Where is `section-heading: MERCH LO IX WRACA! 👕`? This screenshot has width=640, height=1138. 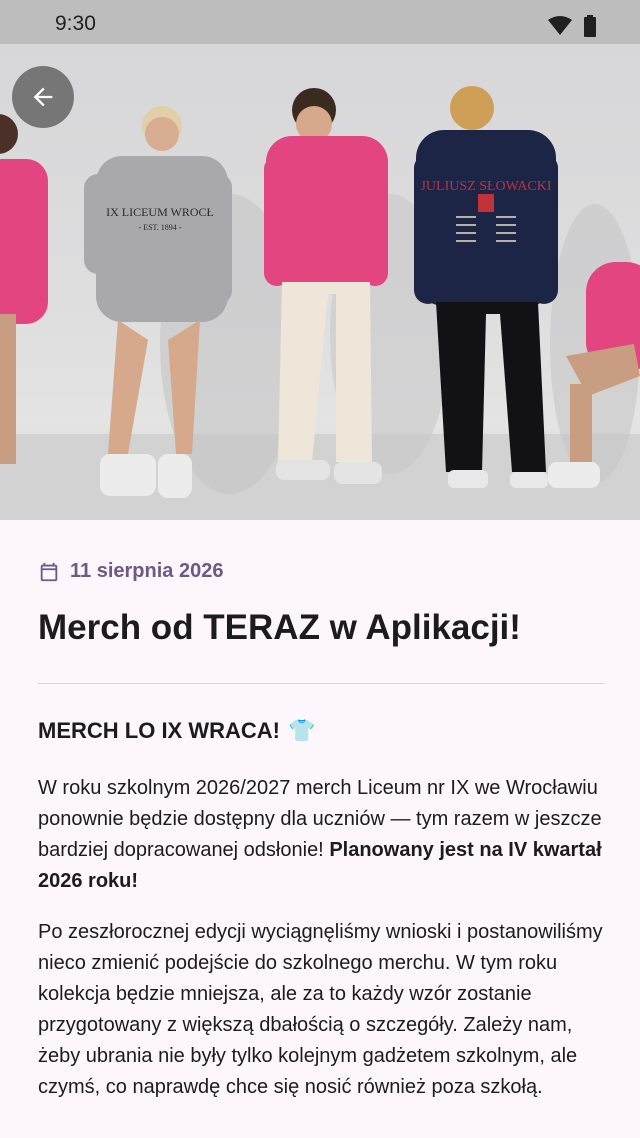 section-heading: MERCH LO IX WRACA! 👕 is located at coordinates (176, 731).